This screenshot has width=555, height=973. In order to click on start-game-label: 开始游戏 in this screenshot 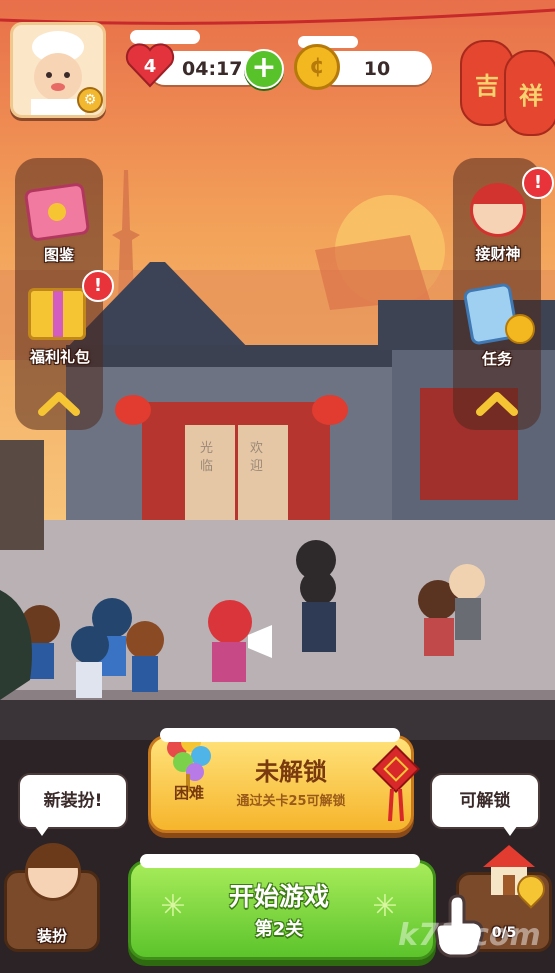, I will do `click(278, 896)`.